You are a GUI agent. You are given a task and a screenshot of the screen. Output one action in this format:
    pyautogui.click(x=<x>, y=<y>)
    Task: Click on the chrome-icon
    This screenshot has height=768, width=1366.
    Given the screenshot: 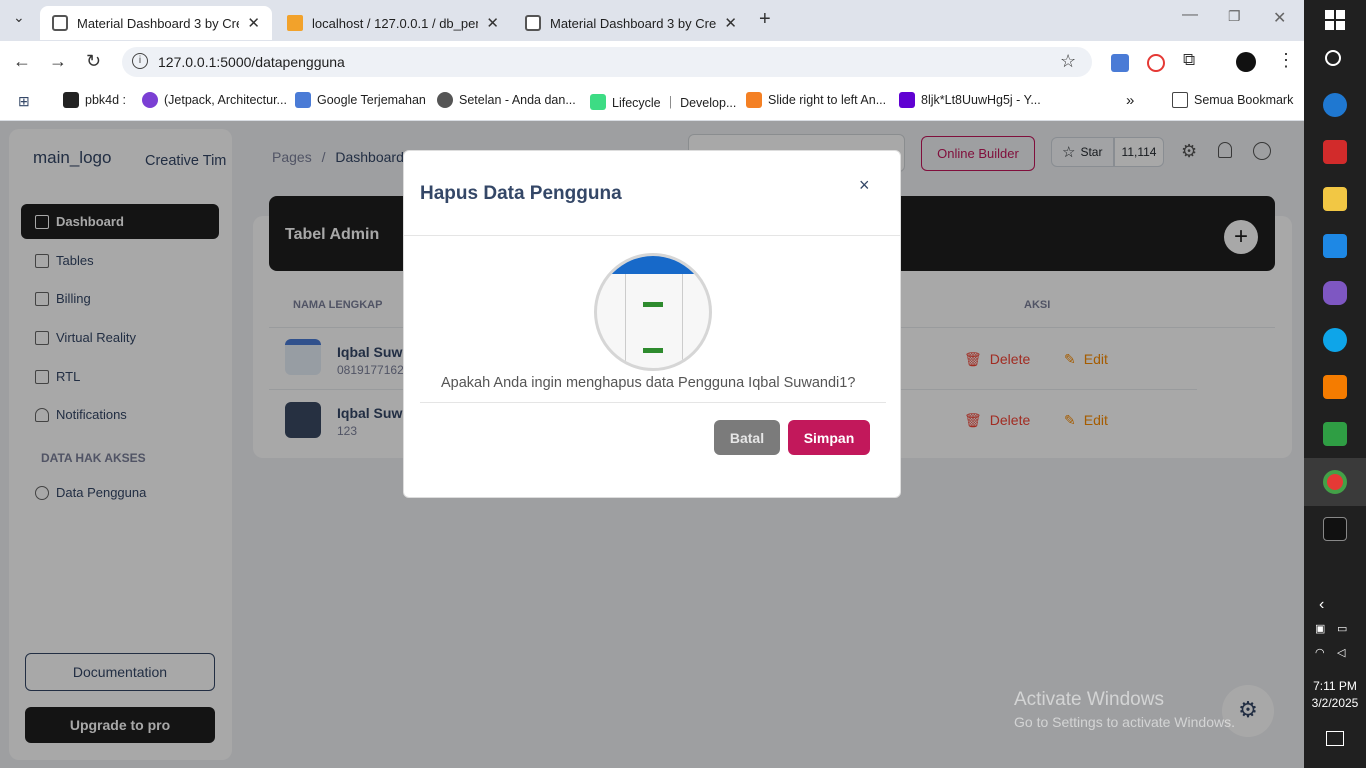 What is the action you would take?
    pyautogui.click(x=1335, y=482)
    